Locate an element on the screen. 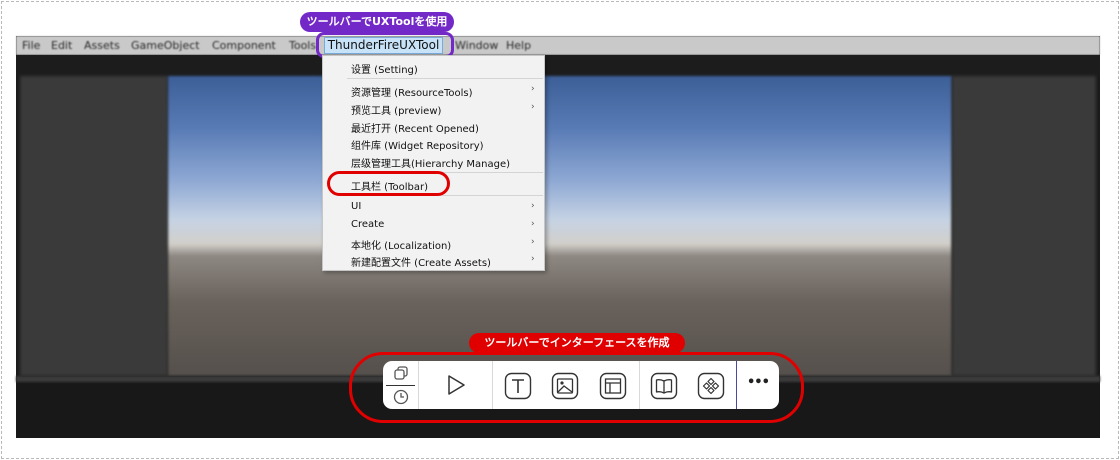  annotation-badge-create-interface: ツールバーでインターフェースを作成 is located at coordinates (577, 343).